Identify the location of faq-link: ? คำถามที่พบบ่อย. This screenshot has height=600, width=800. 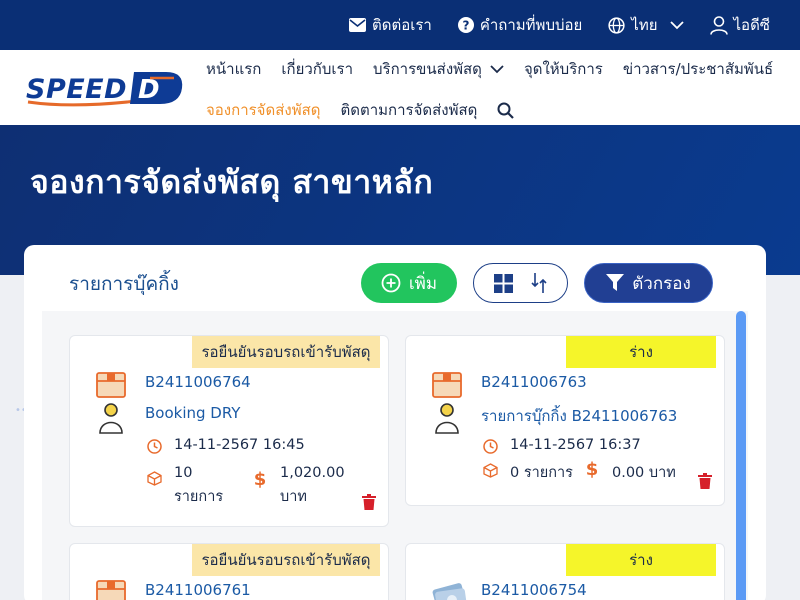
(520, 25).